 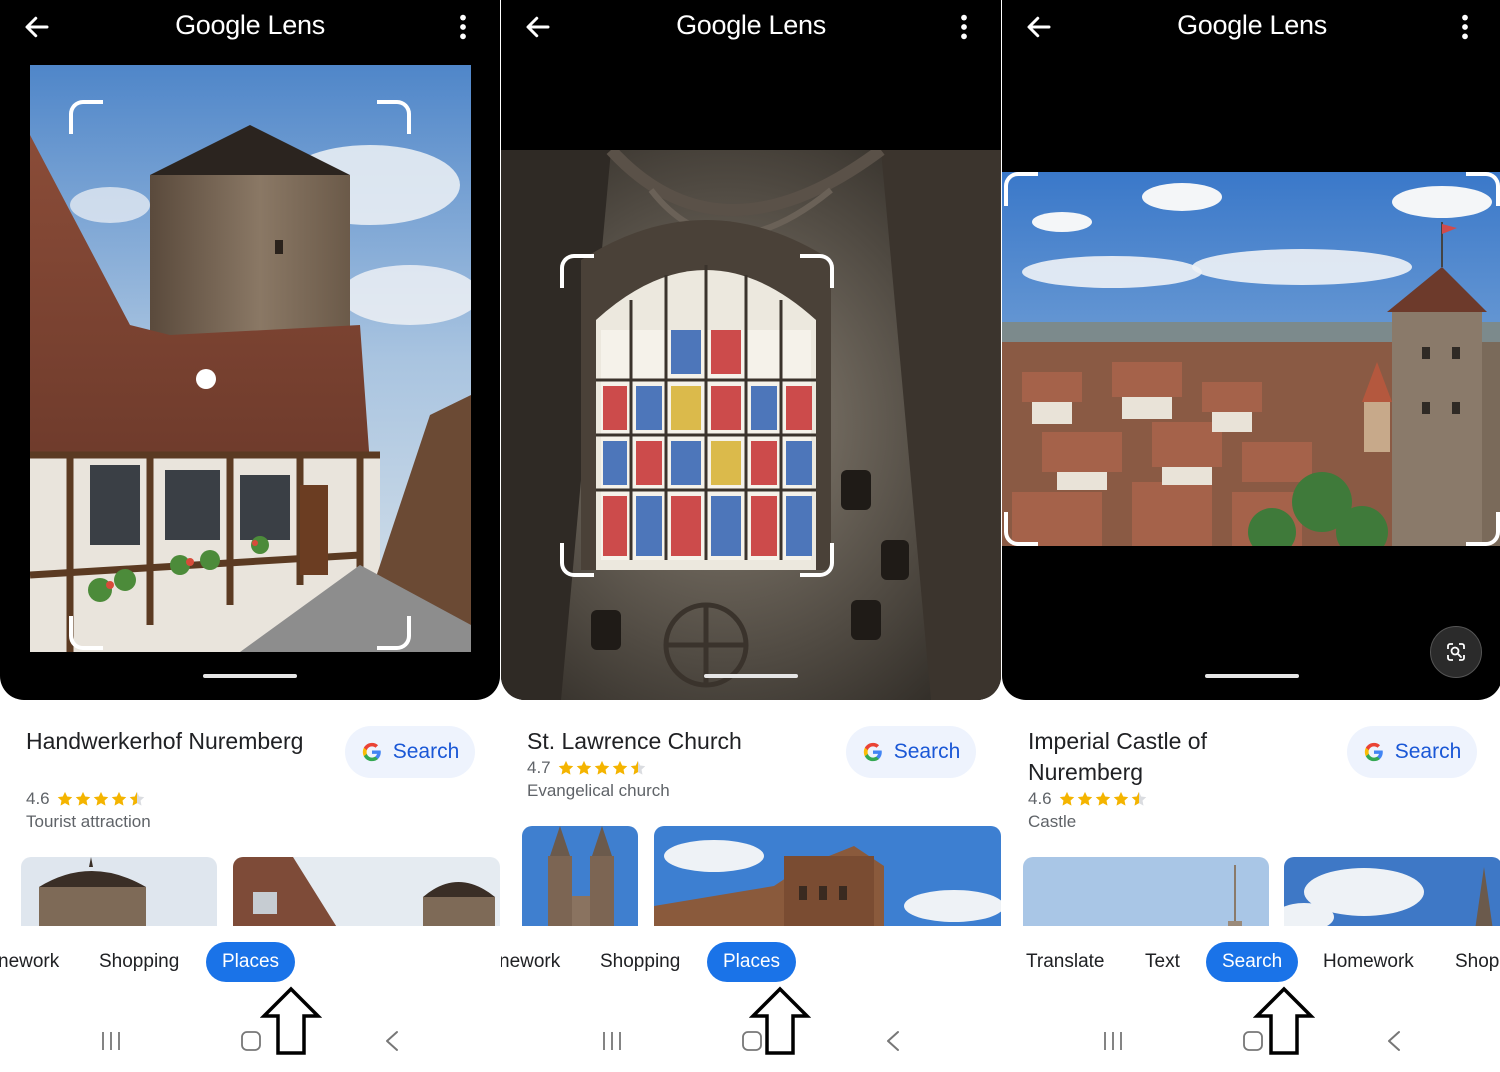 I want to click on tab-homework: Homework, so click(x=1368, y=962).